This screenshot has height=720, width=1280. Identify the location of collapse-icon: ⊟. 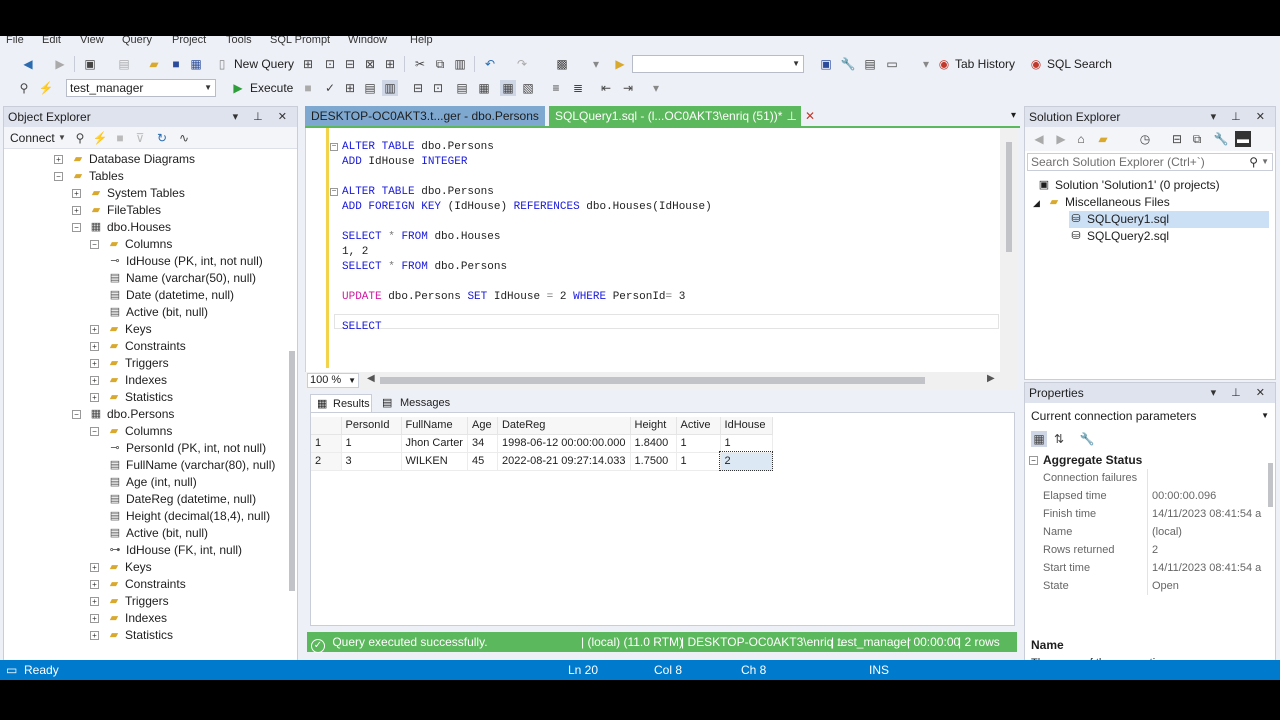
(1177, 139).